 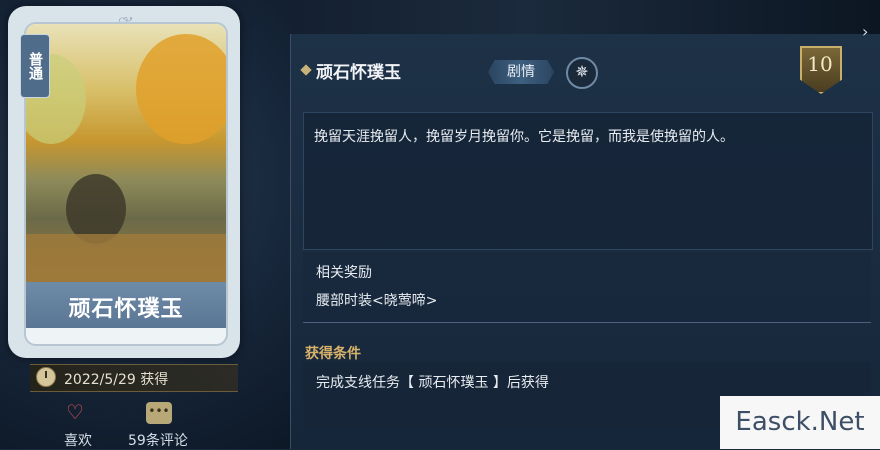 I want to click on comment-label: 59条评论, so click(x=158, y=440).